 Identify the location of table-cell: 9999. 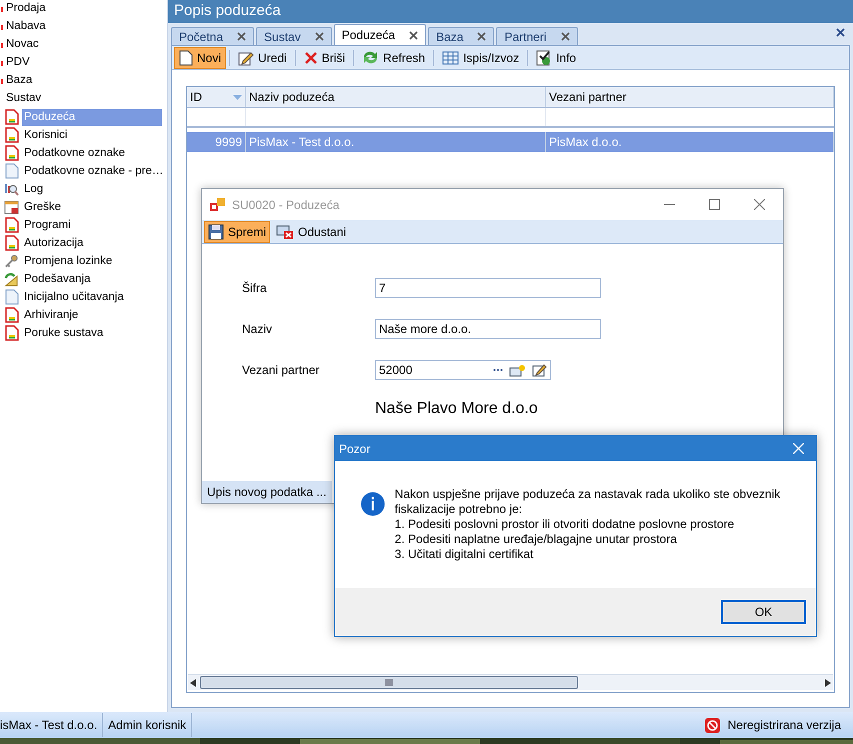
(216, 142).